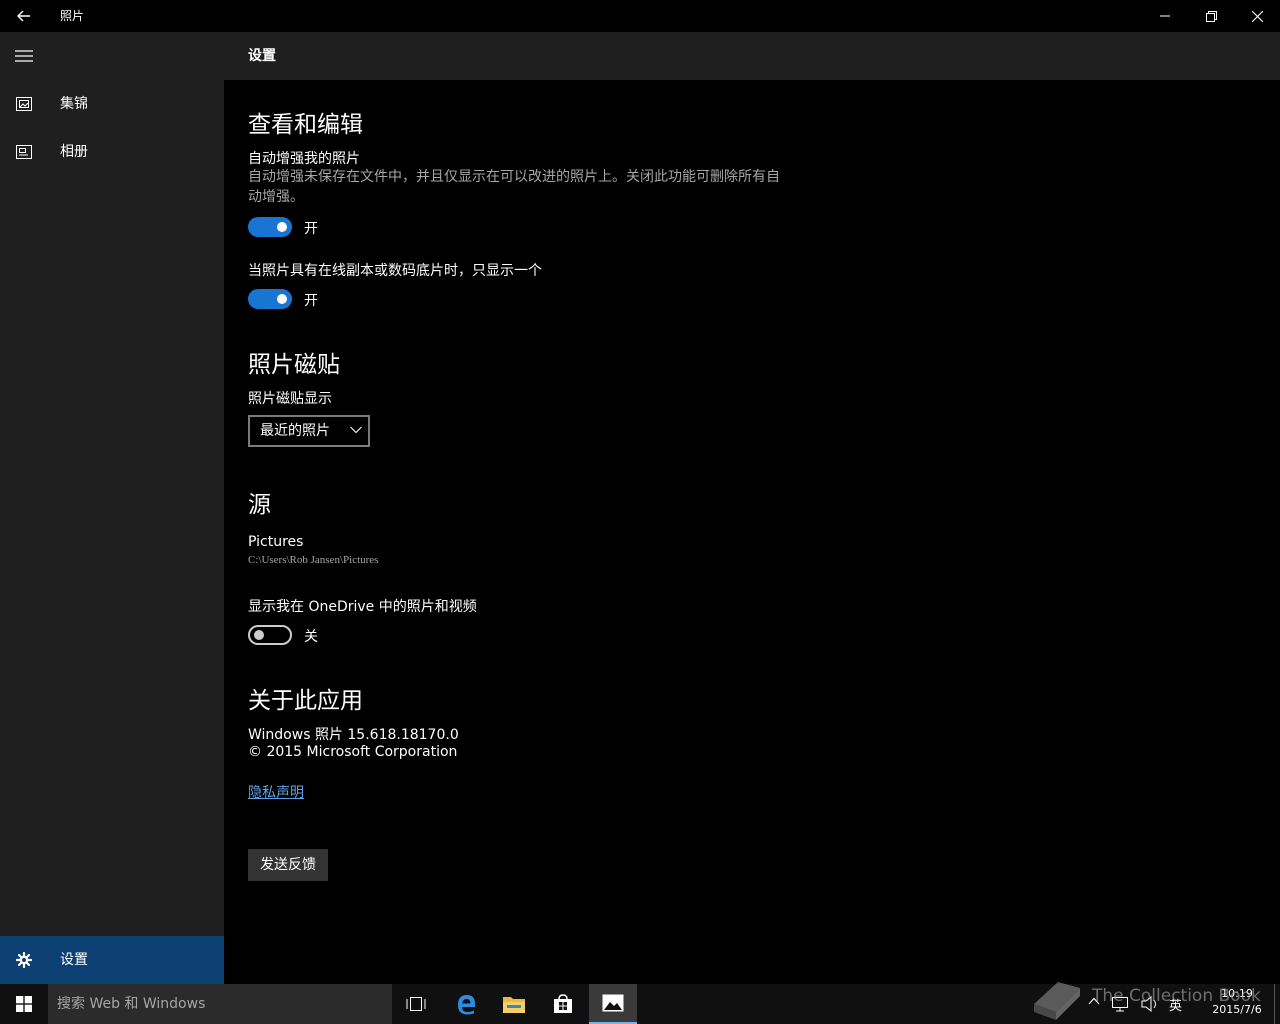 This screenshot has width=1280, height=1024. I want to click on taskbar-clock: 10:19 2015/7/6, so click(1237, 1004).